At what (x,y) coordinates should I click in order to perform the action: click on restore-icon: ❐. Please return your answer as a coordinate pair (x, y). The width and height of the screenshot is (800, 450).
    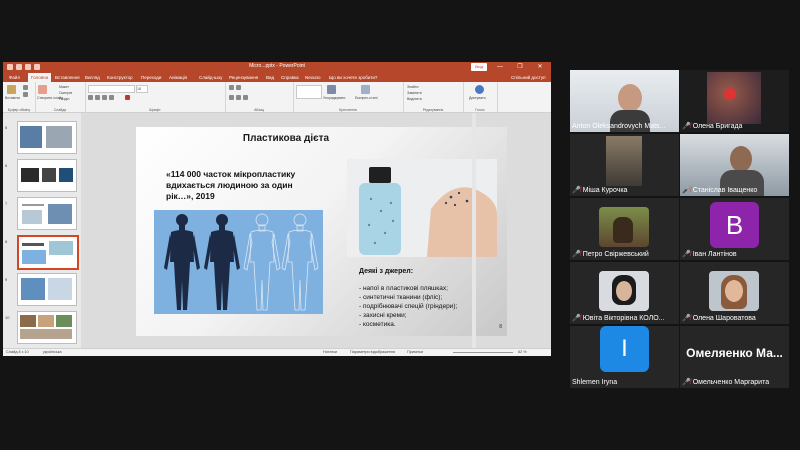
    Looking at the image, I should click on (520, 67).